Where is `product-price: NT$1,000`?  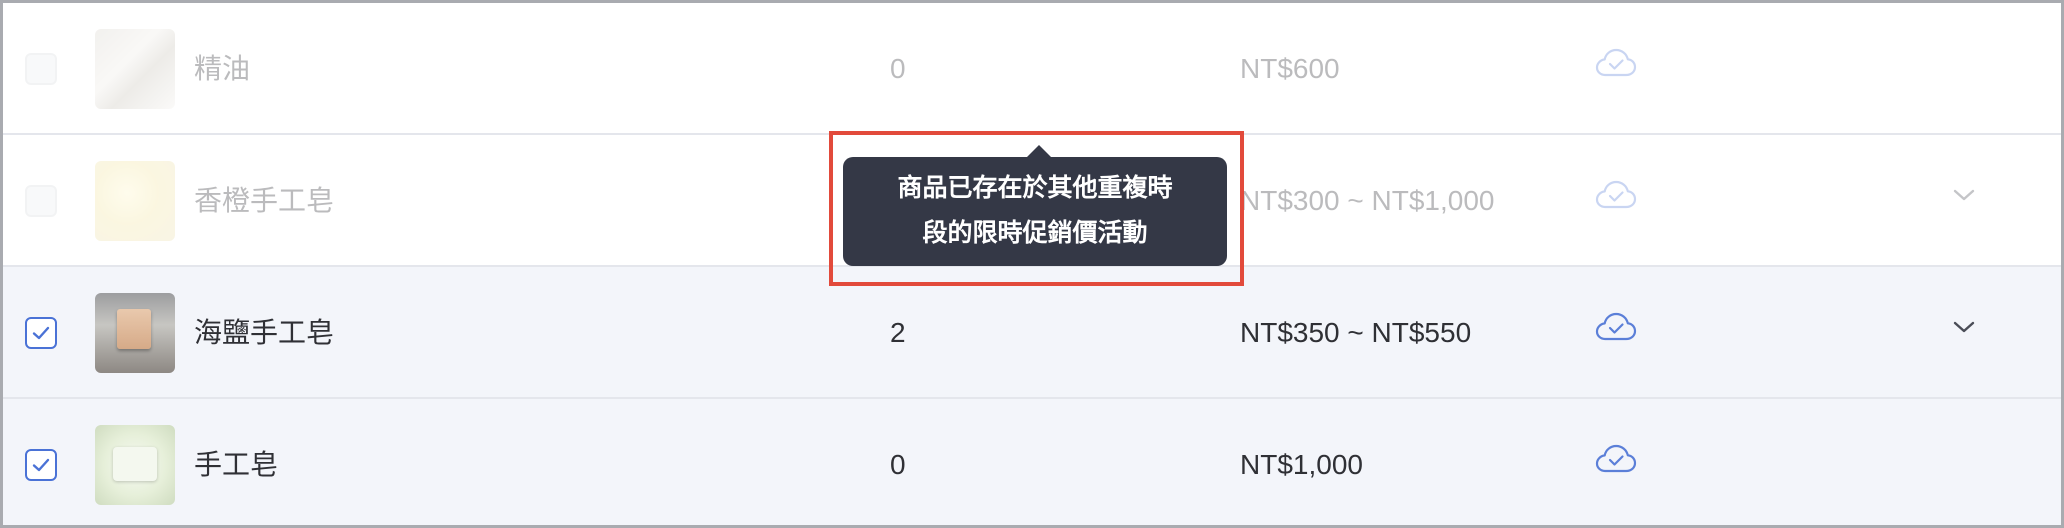 product-price: NT$1,000 is located at coordinates (1301, 464).